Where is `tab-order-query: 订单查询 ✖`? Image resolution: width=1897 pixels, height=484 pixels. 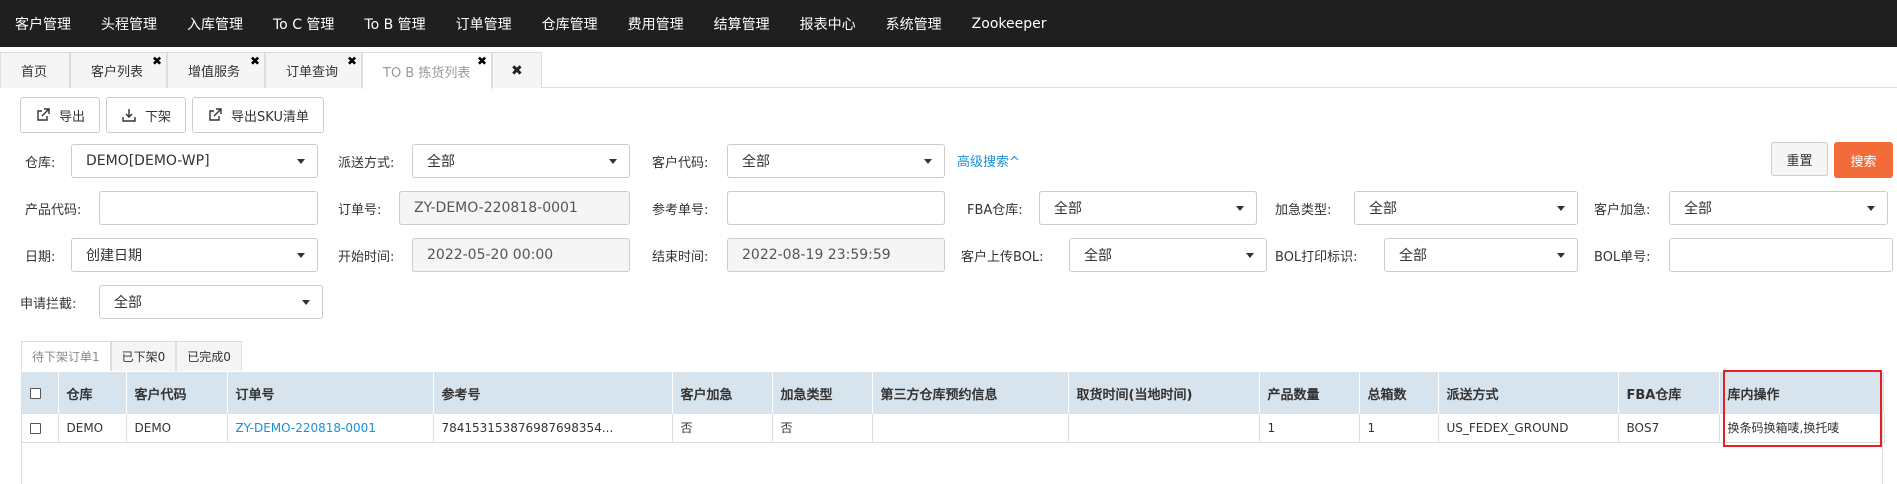
tab-order-query: 订单查询 ✖ is located at coordinates (313, 70).